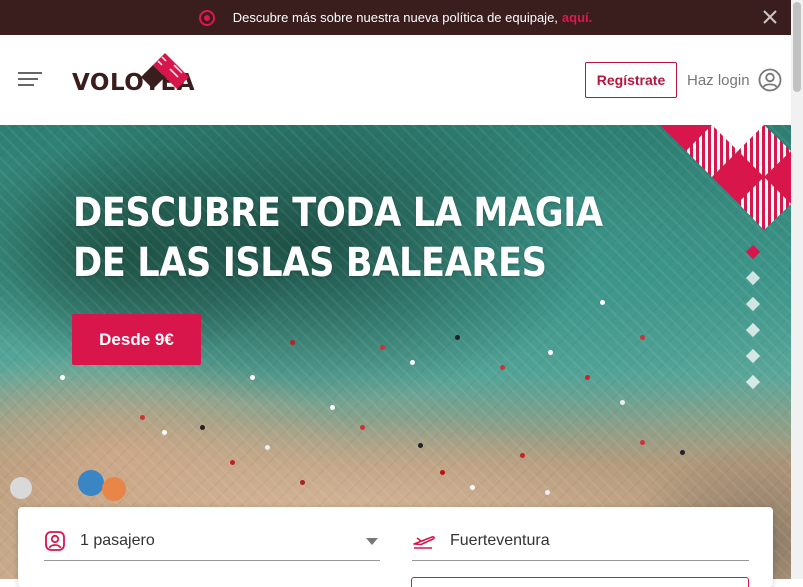 The height and width of the screenshot is (587, 803). Describe the element at coordinates (725, 177) in the screenshot. I see `brand-pattern-decoration` at that location.